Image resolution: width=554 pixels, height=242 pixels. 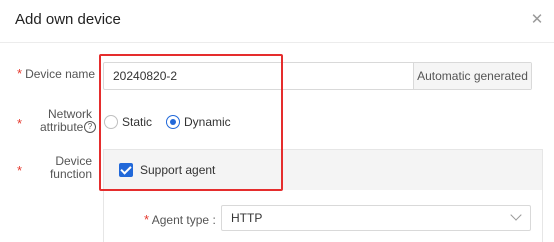 I want to click on radio-unchecked-icon, so click(x=111, y=122).